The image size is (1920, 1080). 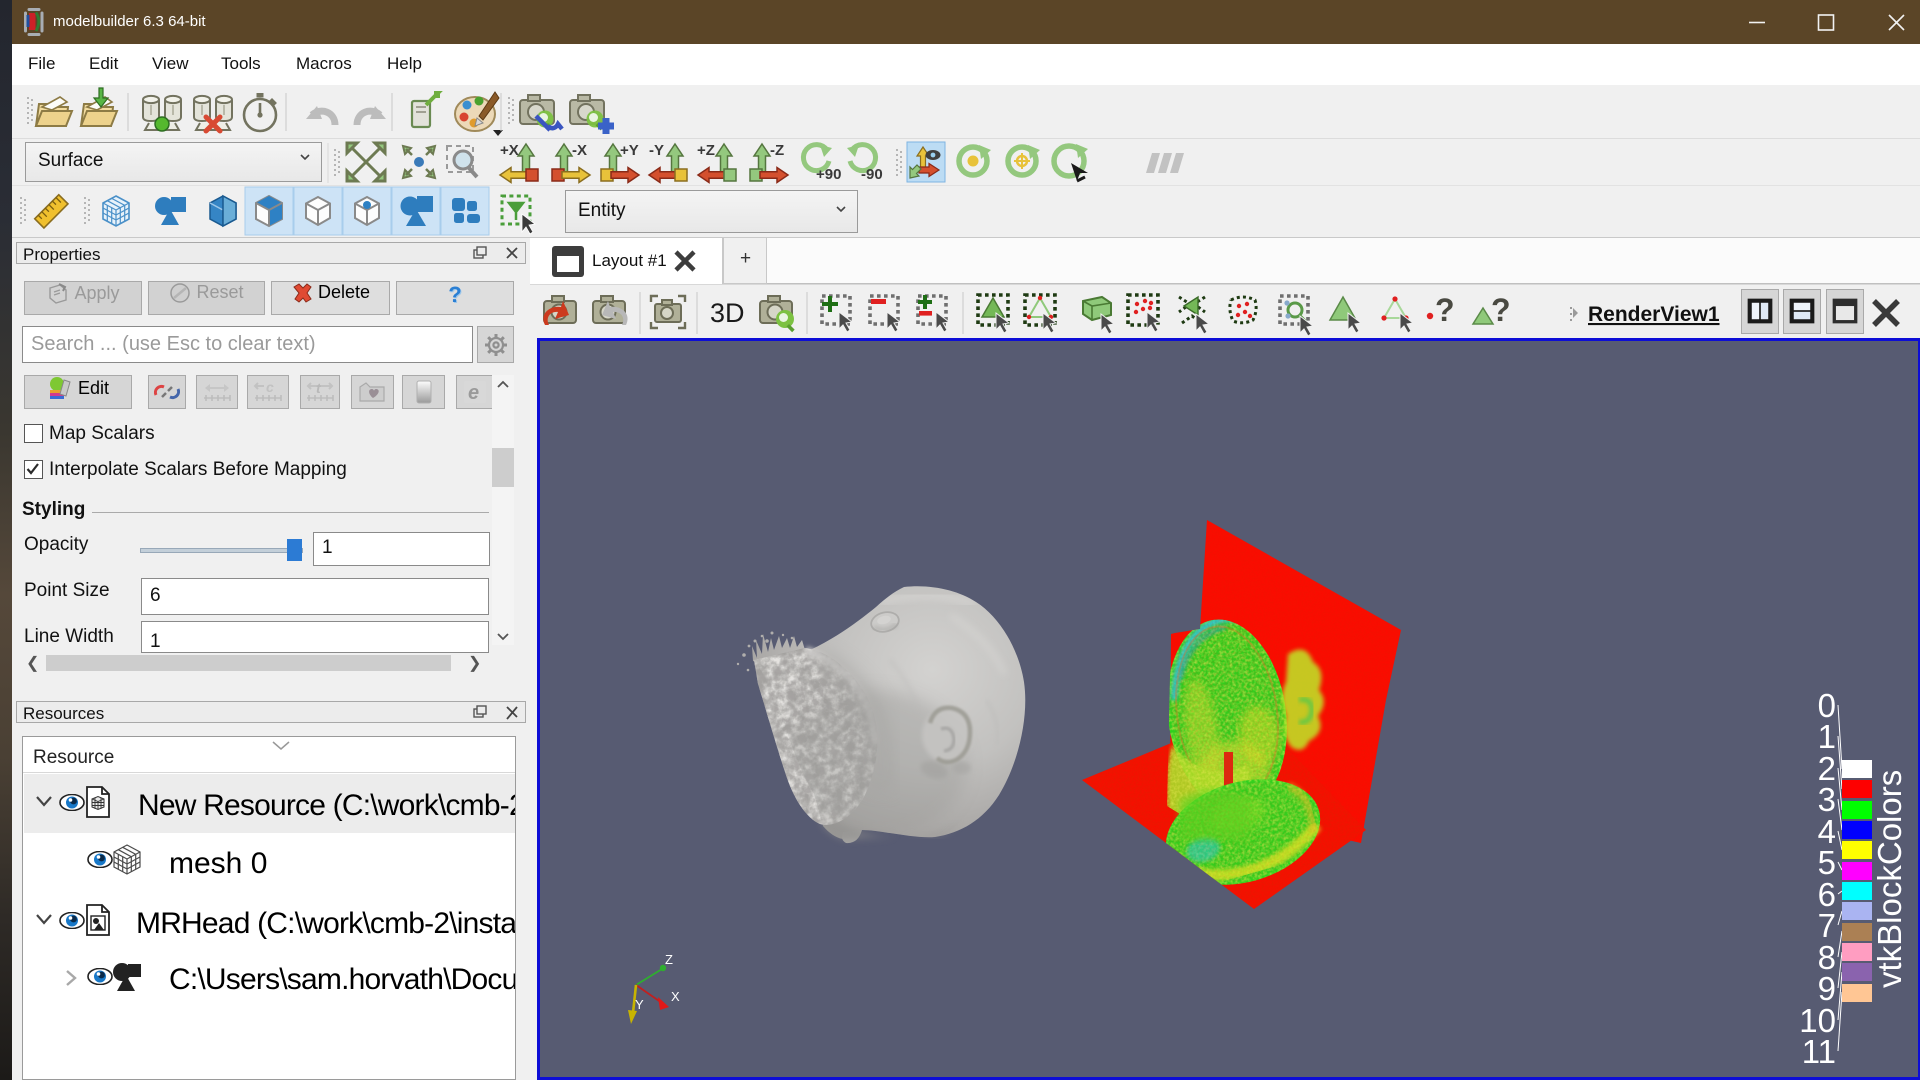 What do you see at coordinates (319, 388) in the screenshot?
I see `svg-text: t` at bounding box center [319, 388].